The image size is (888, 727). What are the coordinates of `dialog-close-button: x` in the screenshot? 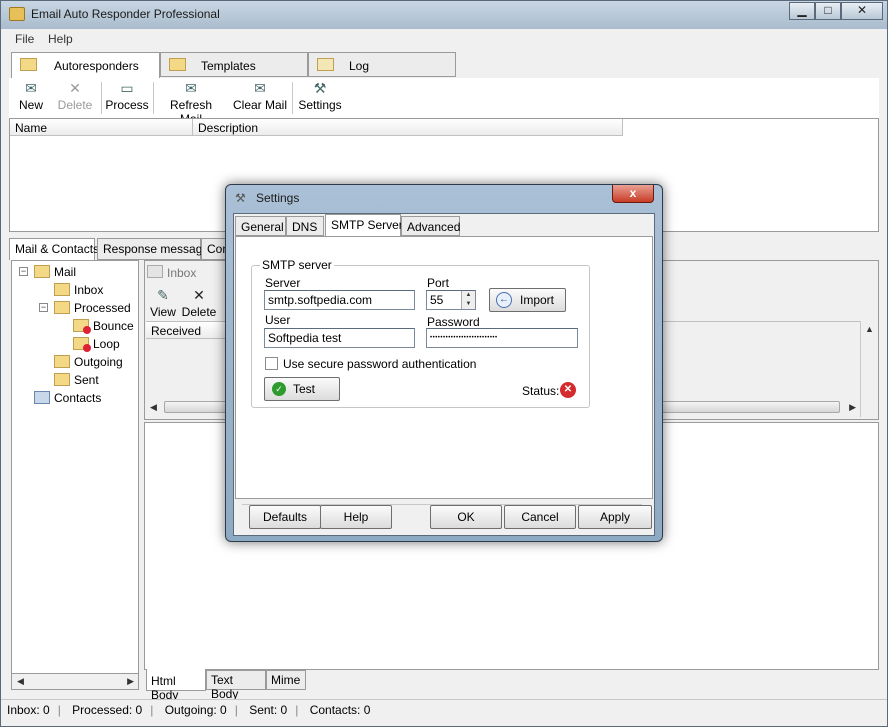 It's located at (633, 194).